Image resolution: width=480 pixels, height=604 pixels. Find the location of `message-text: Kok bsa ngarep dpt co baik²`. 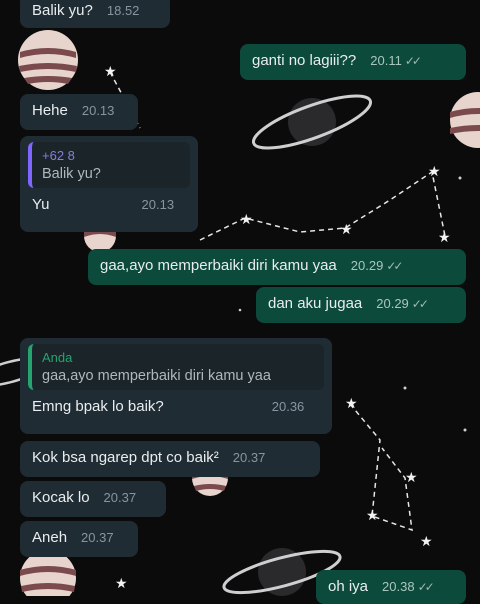

message-text: Kok bsa ngarep dpt co baik² is located at coordinates (125, 457).